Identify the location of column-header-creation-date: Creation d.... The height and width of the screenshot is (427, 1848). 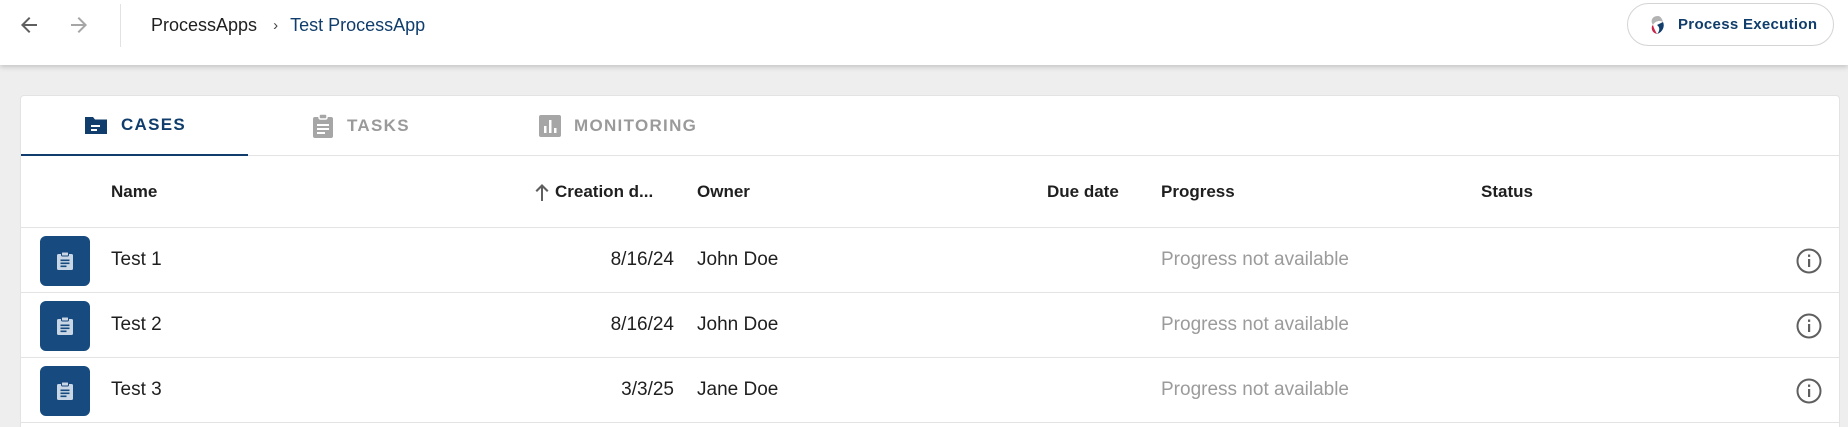
(593, 192).